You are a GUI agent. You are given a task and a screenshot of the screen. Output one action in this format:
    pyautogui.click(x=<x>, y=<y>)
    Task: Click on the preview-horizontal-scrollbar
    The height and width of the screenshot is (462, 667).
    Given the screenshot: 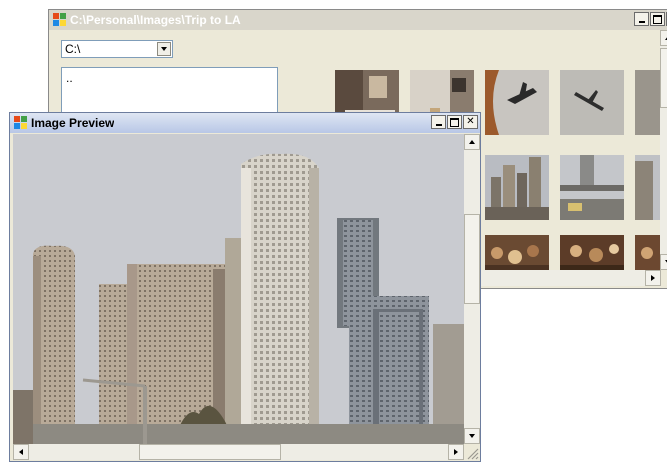 What is the action you would take?
    pyautogui.click(x=238, y=452)
    